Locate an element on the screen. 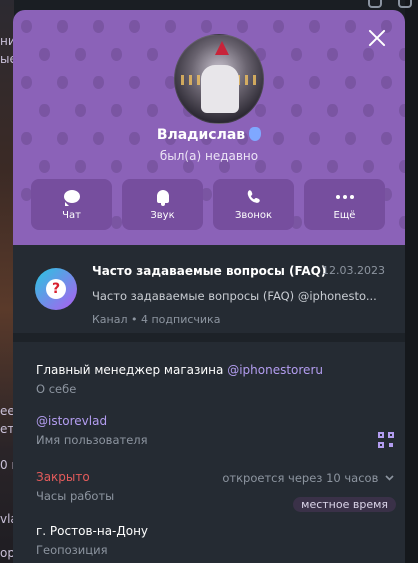 The width and height of the screenshot is (418, 563). about-value: Главный менеджер магазина @iphonestoreru is located at coordinates (179, 370).